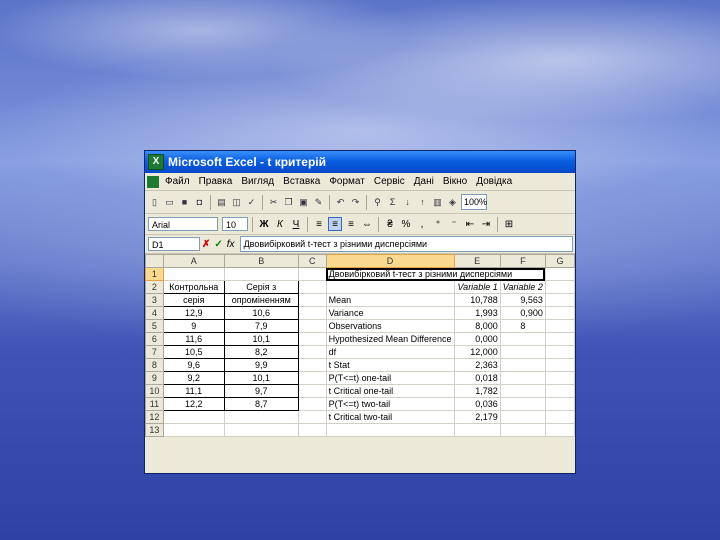 The width and height of the screenshot is (720, 540). Describe the element at coordinates (509, 224) in the screenshot. I see `borders-icon: ⊞` at that location.